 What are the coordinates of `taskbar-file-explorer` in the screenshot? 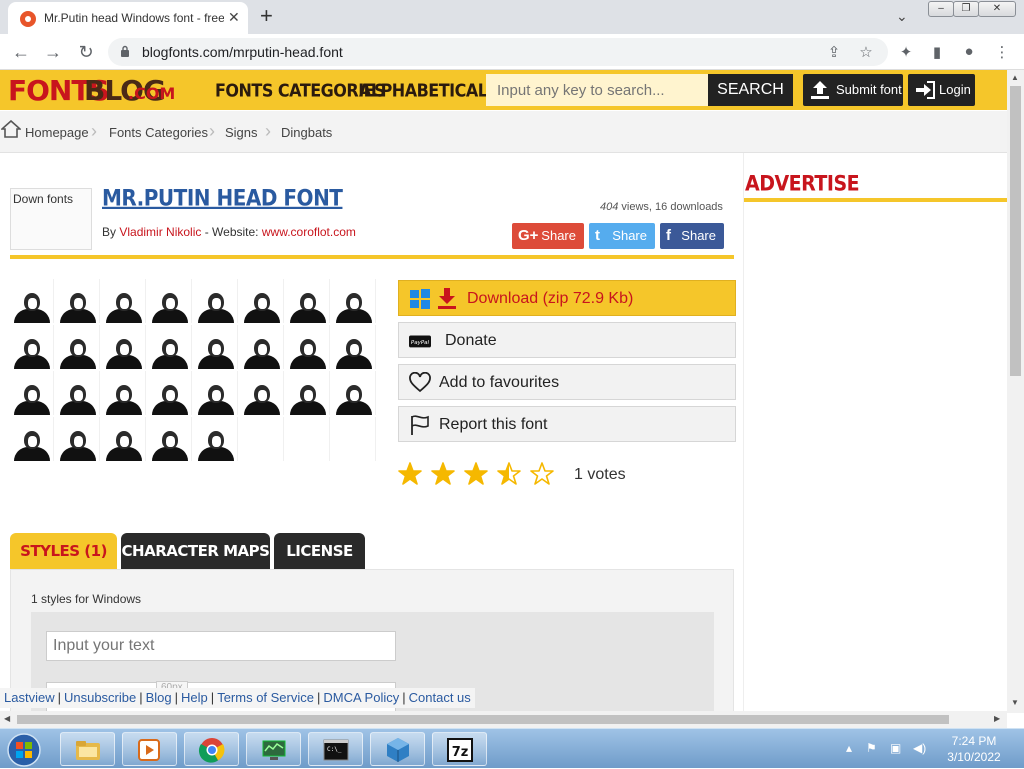 It's located at (87, 749).